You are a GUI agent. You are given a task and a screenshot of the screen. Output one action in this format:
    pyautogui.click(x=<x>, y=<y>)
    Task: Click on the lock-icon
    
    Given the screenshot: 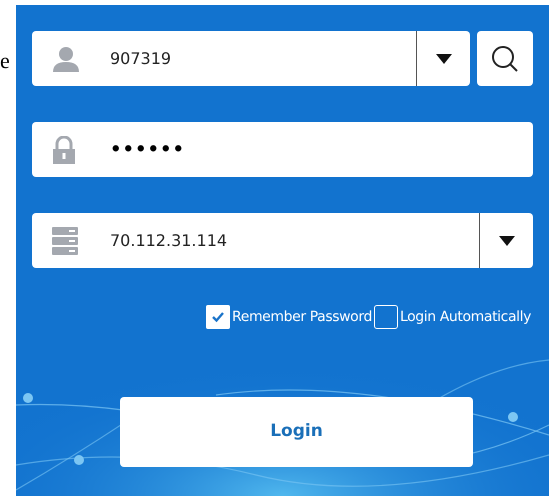 What is the action you would take?
    pyautogui.click(x=64, y=150)
    